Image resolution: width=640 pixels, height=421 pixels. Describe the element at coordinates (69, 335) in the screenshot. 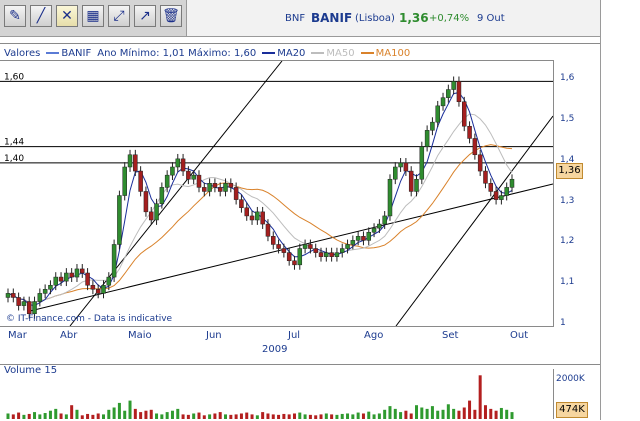

I see `time-axis-month: Abr` at that location.